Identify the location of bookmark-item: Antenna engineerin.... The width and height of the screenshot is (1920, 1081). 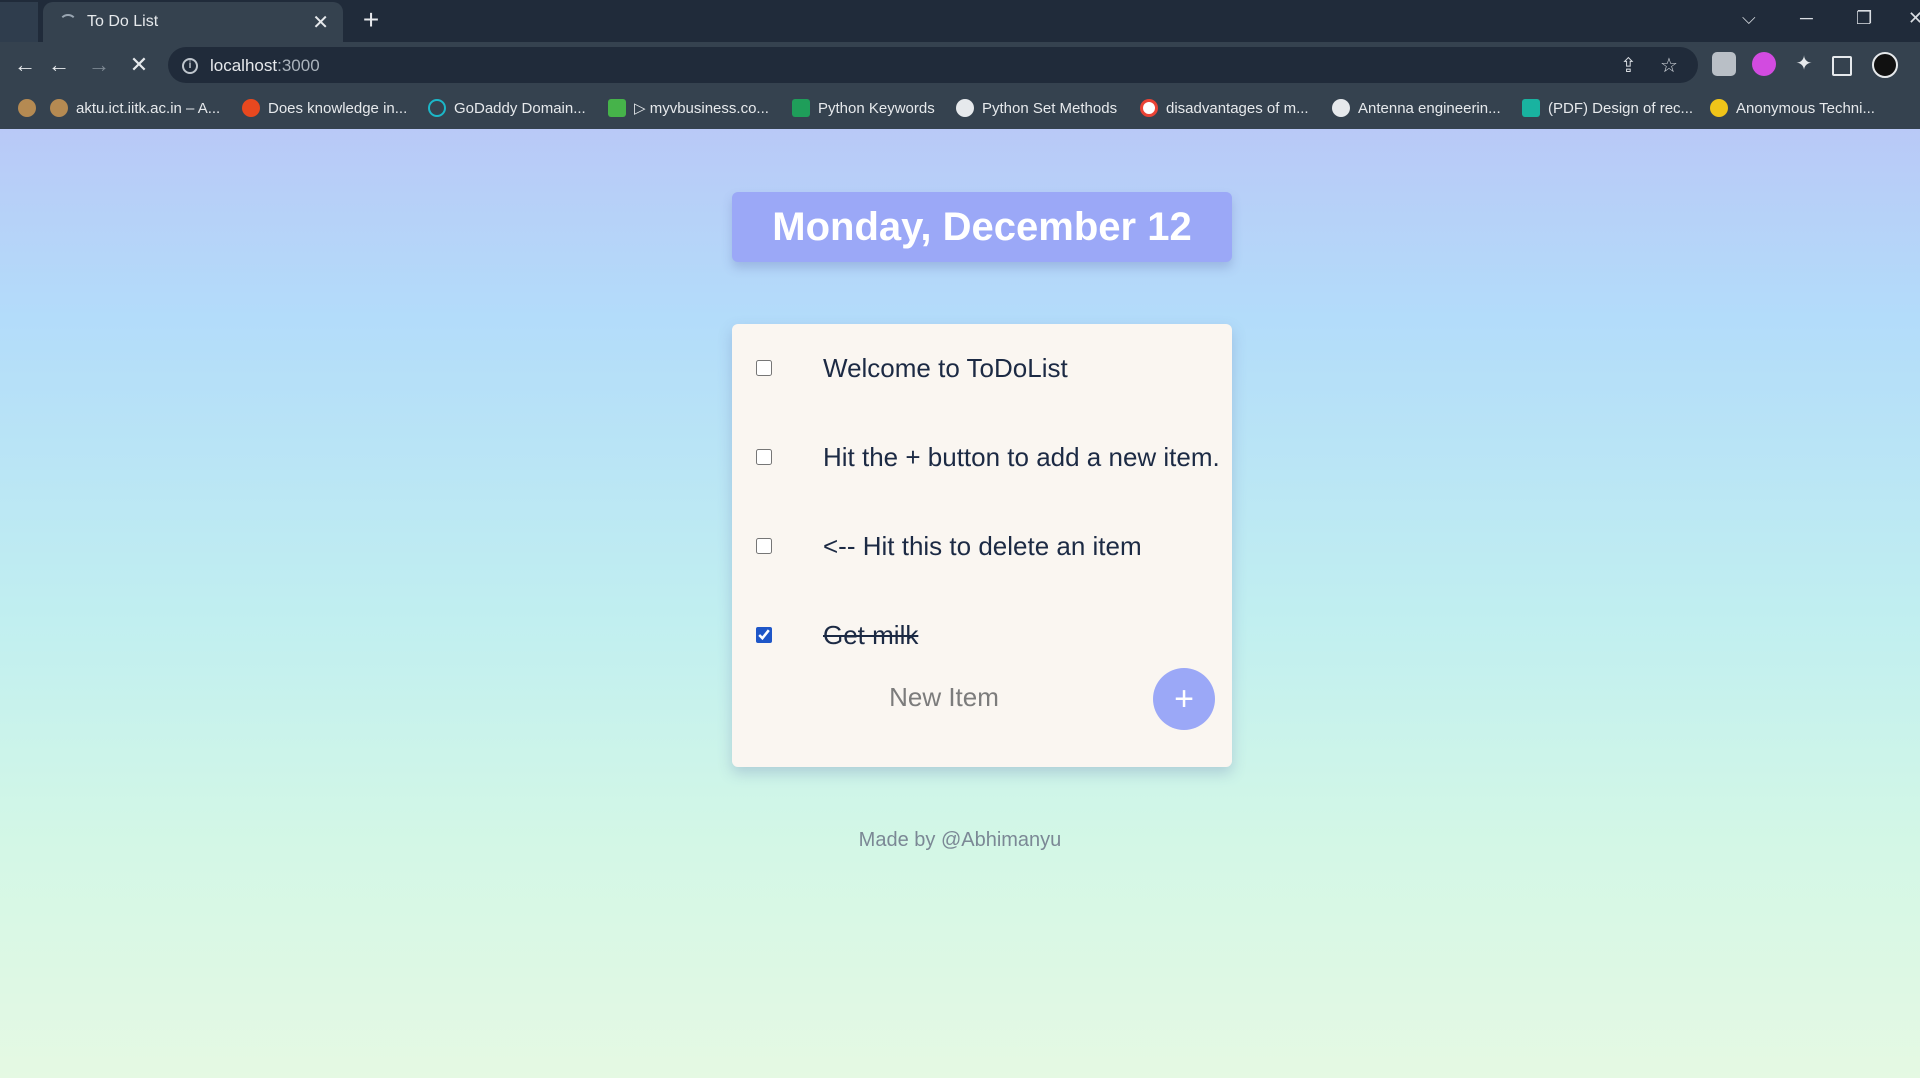
(1416, 109).